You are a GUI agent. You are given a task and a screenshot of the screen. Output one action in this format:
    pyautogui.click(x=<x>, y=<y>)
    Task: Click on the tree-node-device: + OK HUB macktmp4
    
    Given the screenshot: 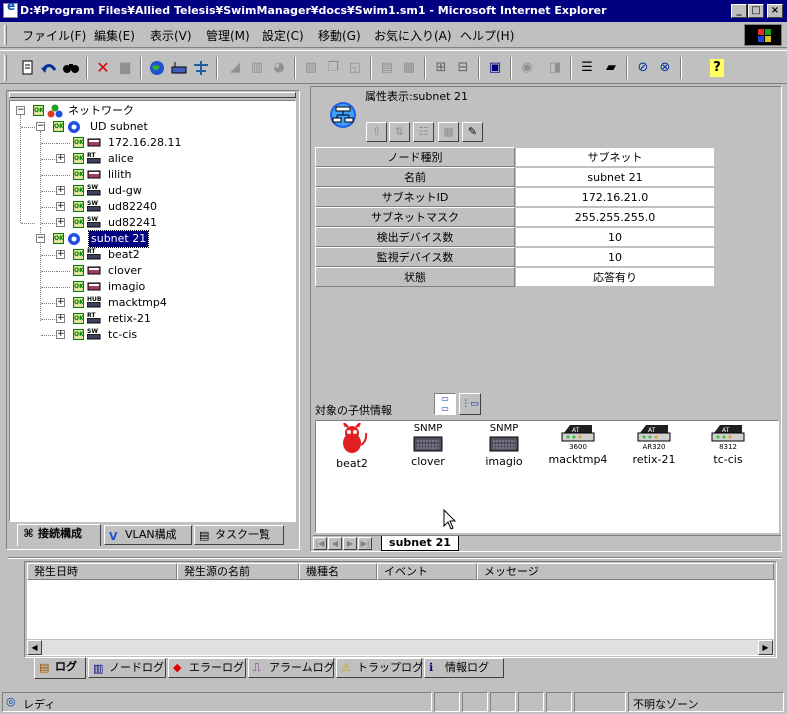 What is the action you would take?
    pyautogui.click(x=150, y=303)
    